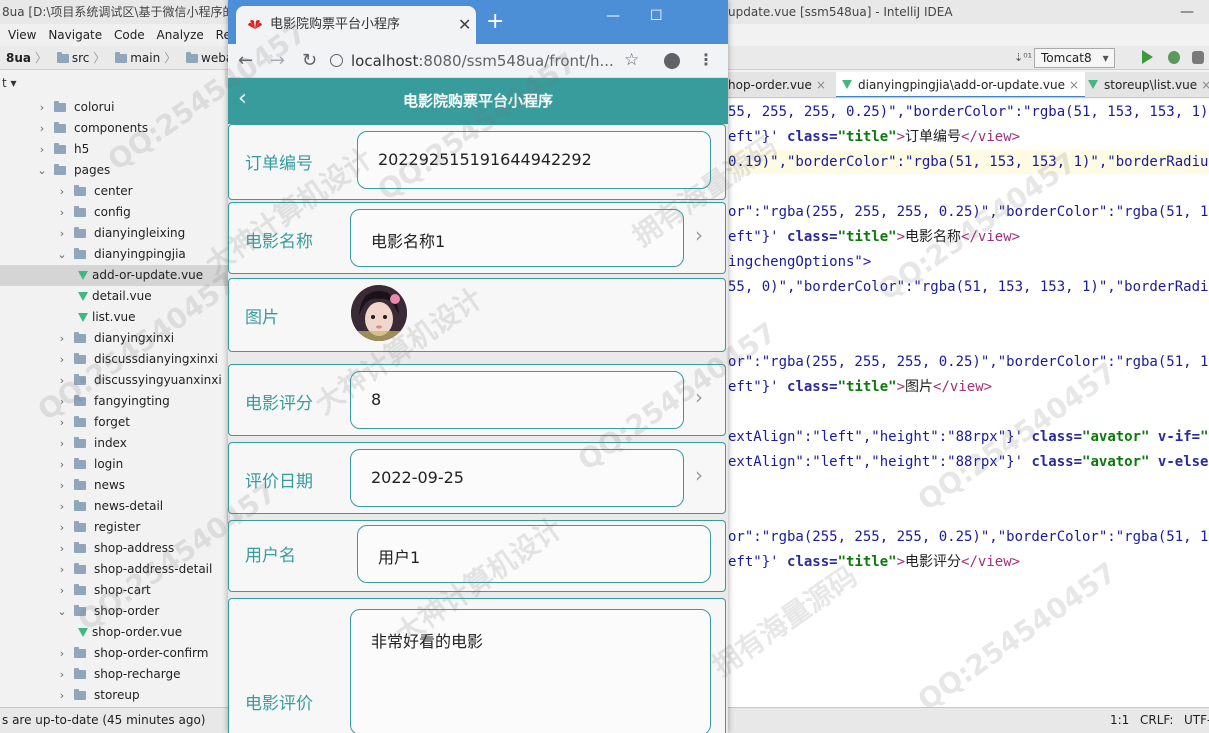 The height and width of the screenshot is (733, 1209). I want to click on tree-folder-item: › discussdianyingxinxi, so click(114, 359).